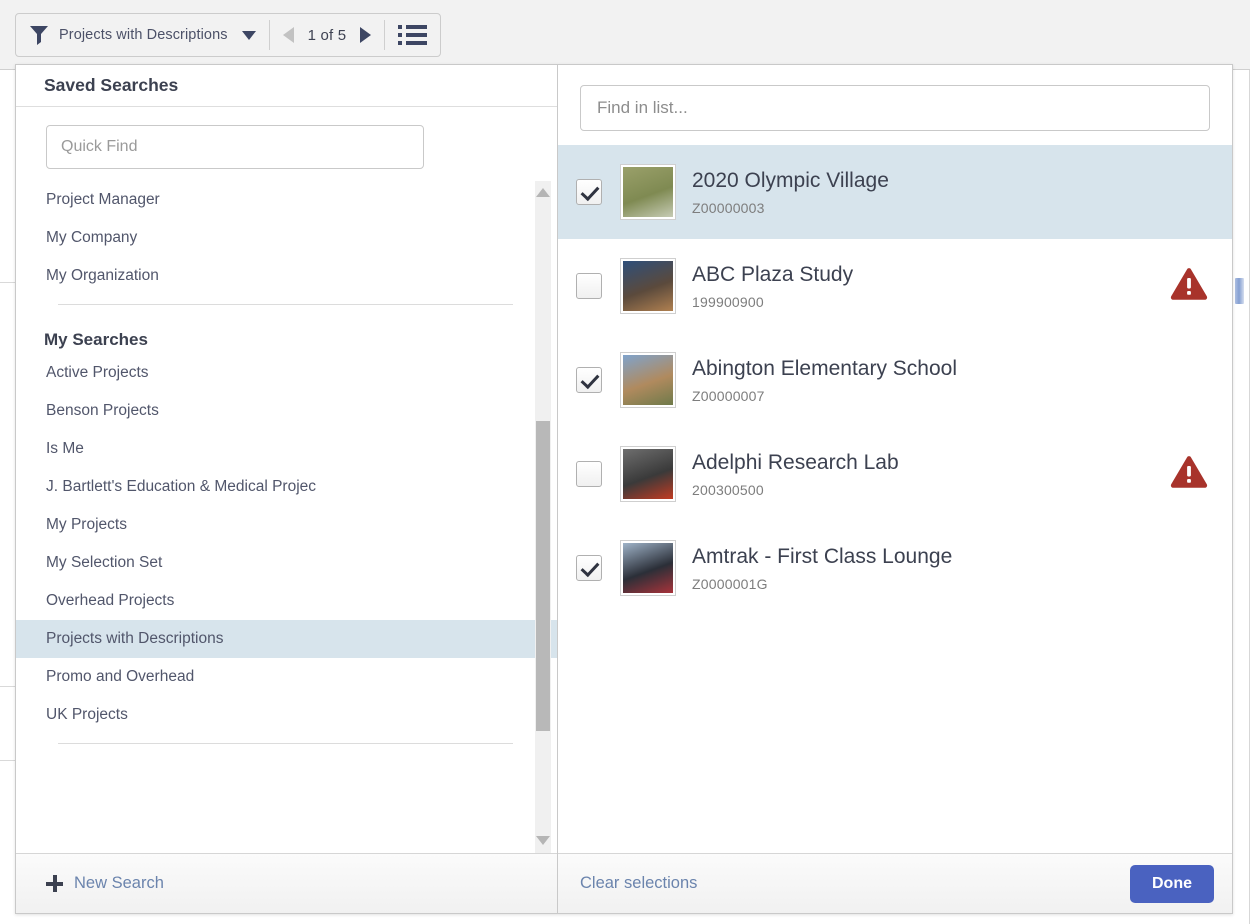  Describe the element at coordinates (895, 108) in the screenshot. I see `find-in-list-input` at that location.